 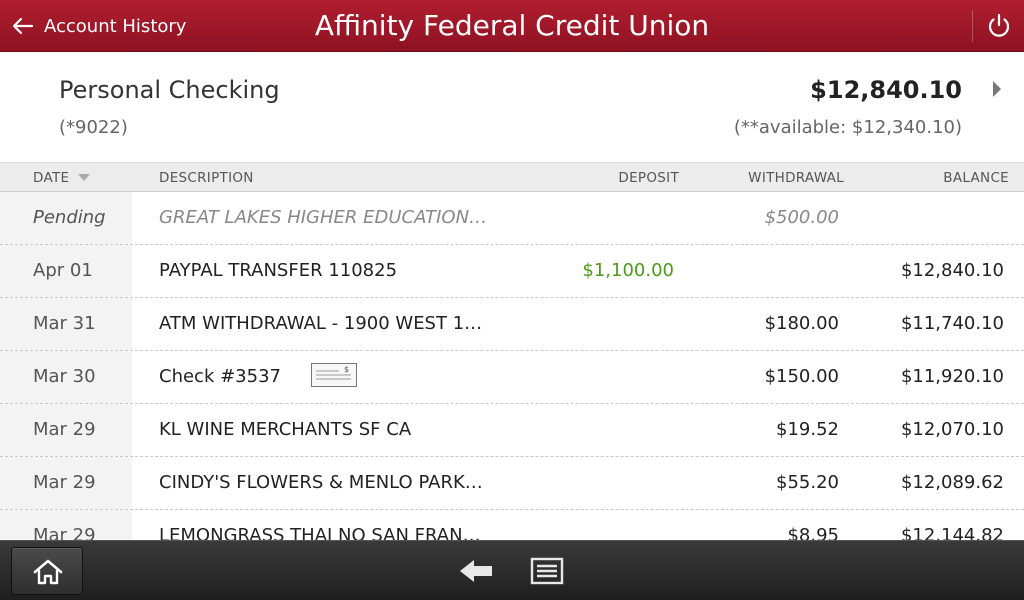 I want to click on home-button, so click(x=47, y=571).